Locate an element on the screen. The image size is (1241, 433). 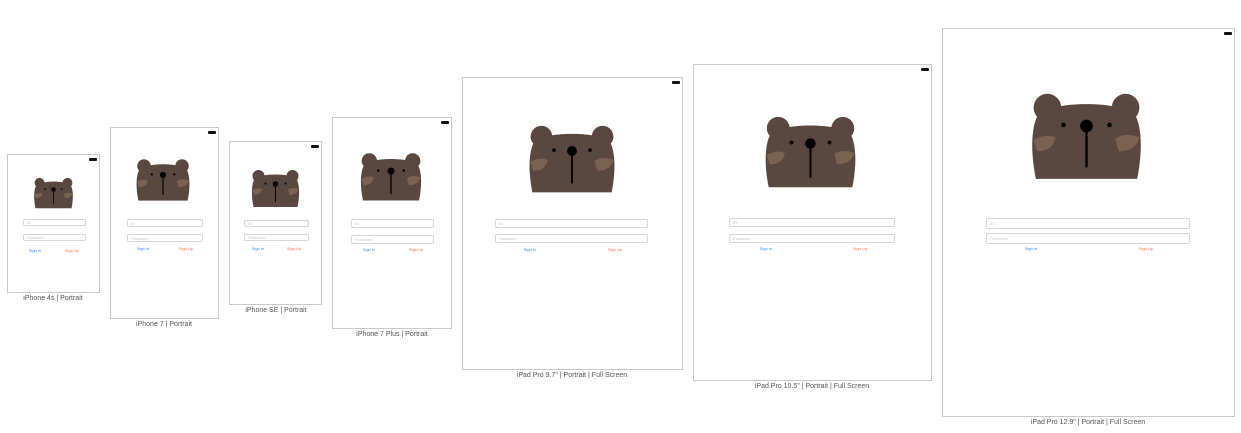
device-caption: iPhone 7 | Portrait is located at coordinates (164, 324).